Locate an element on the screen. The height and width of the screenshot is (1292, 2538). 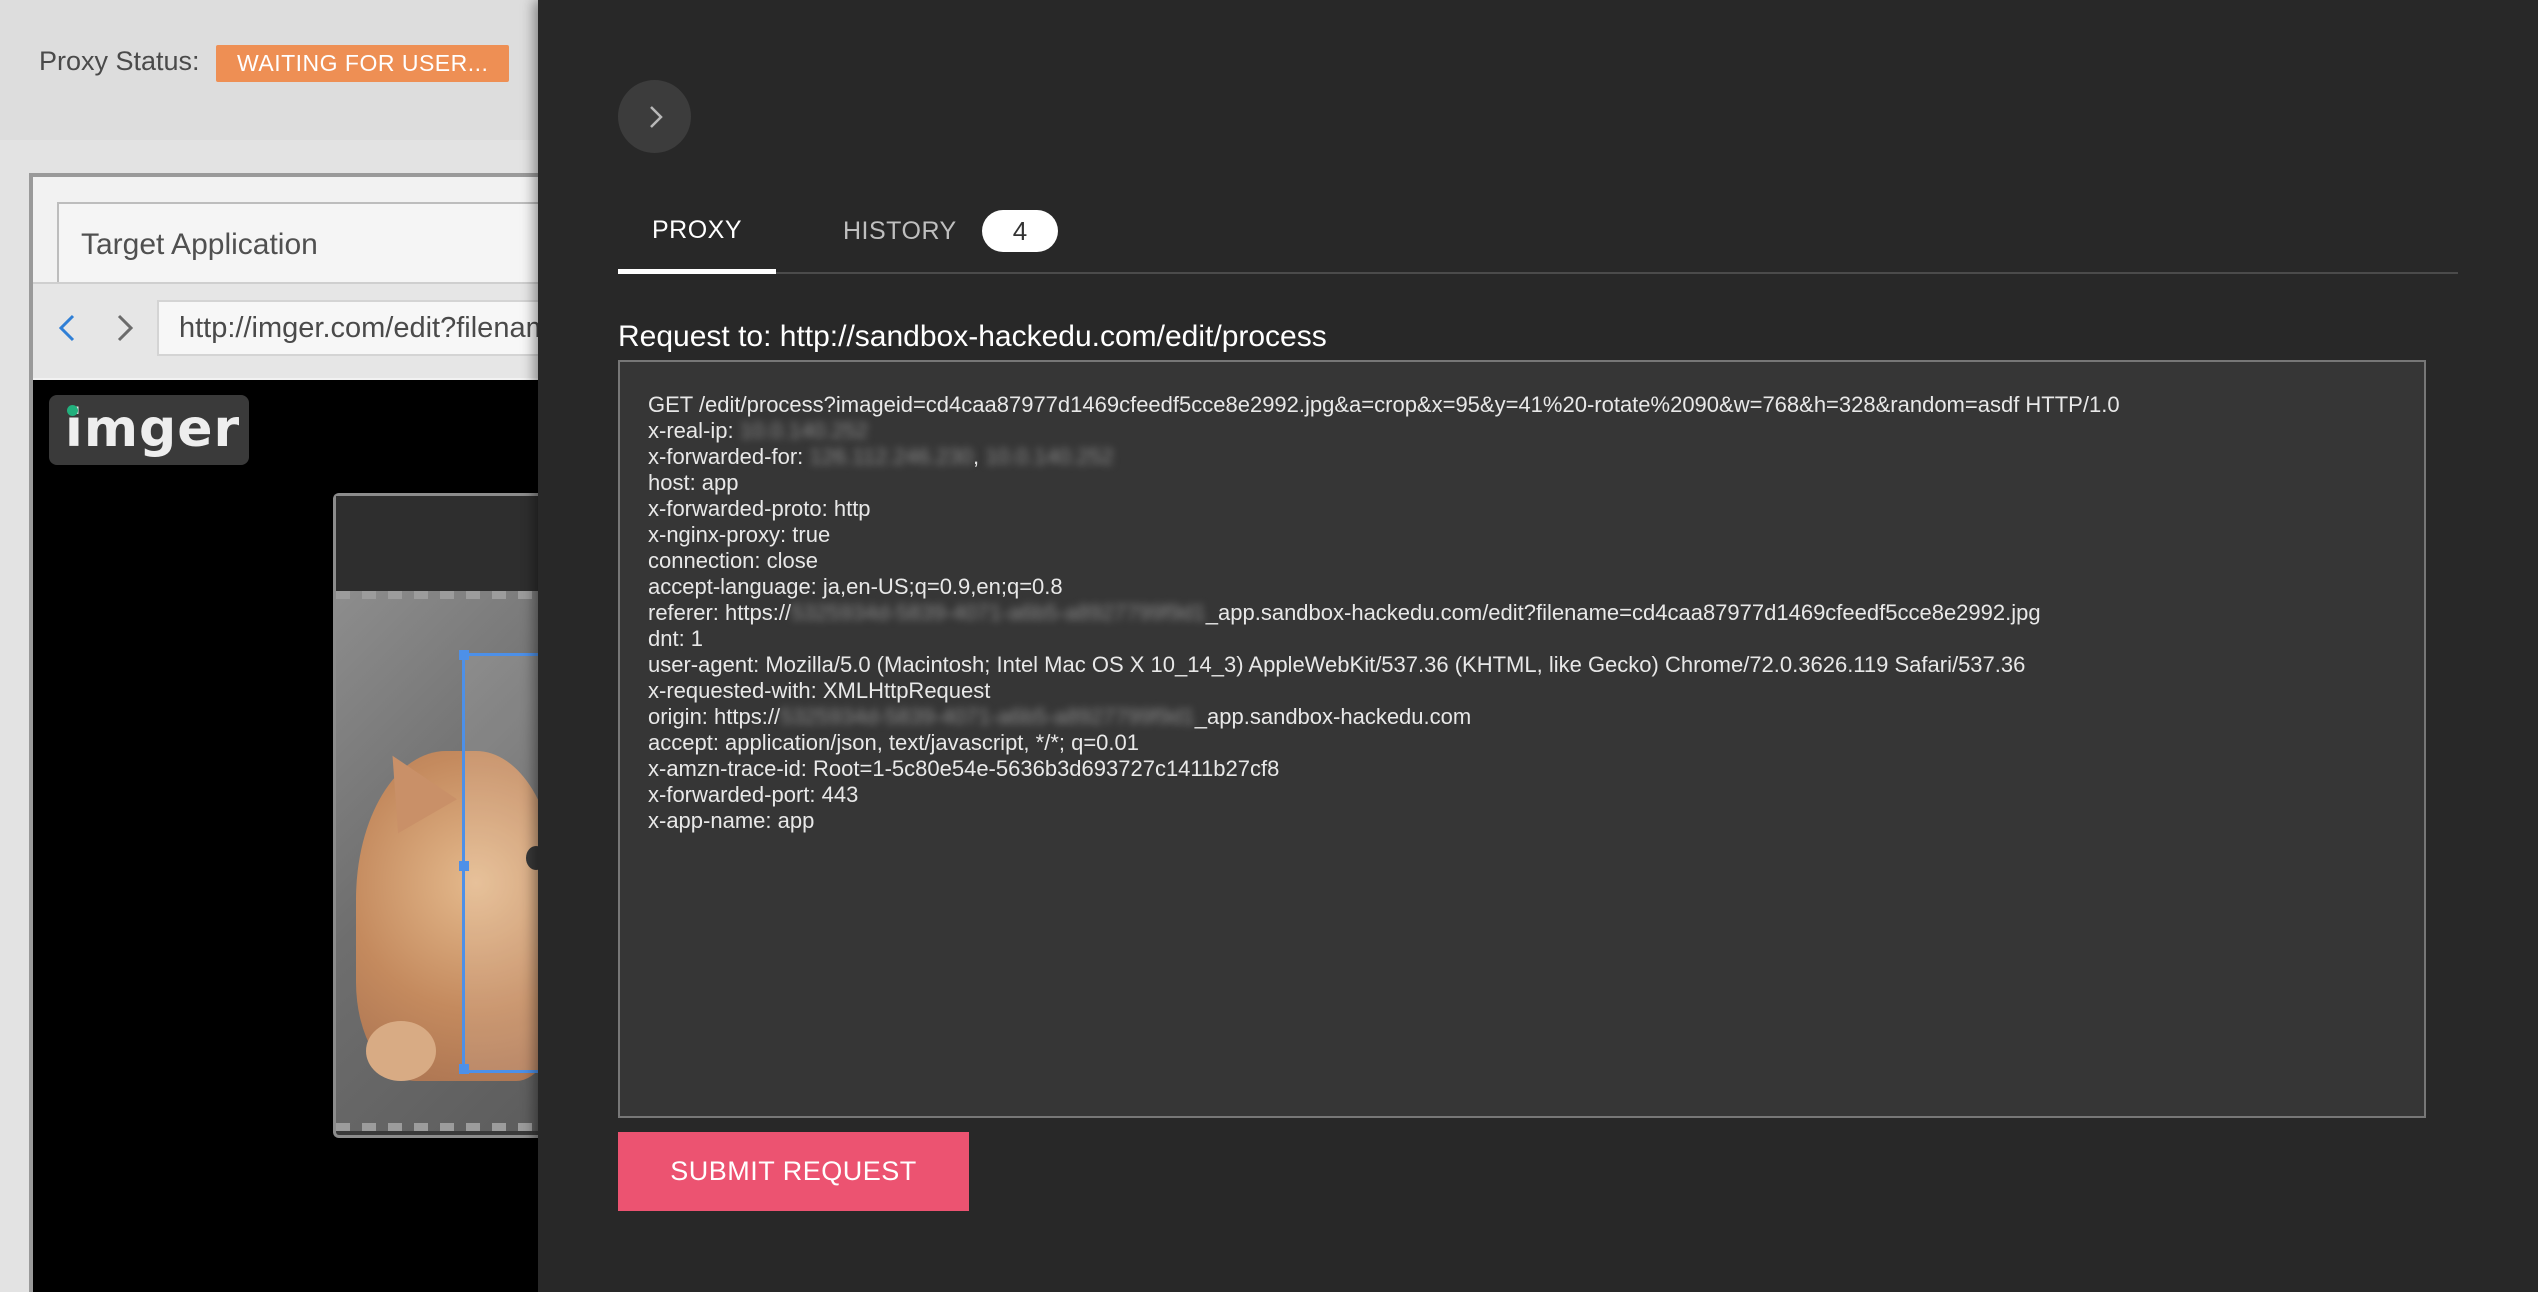
browser-tab: Target Application is located at coordinates (297, 242).